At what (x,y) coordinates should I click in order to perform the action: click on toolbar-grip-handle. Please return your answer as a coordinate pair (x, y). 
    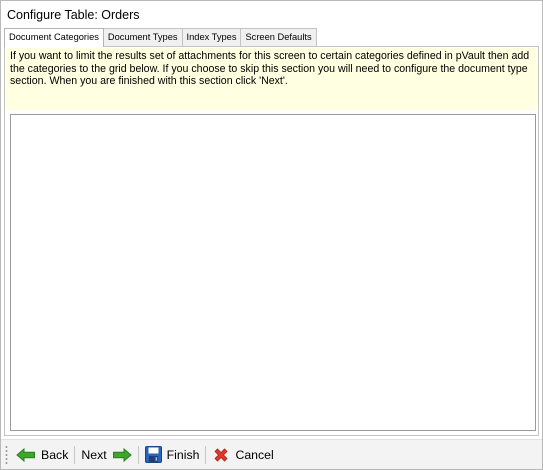
    Looking at the image, I should click on (6, 454).